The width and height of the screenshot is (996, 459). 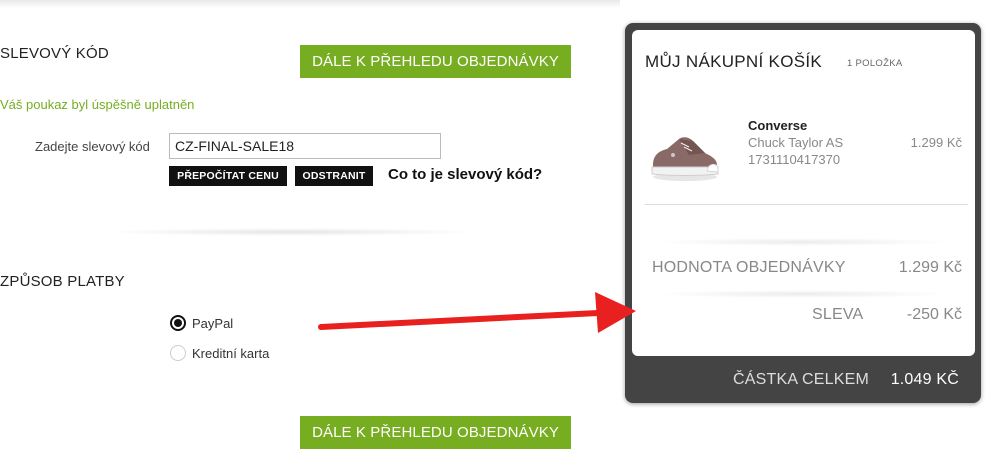 I want to click on continue-to-review-button-top: DÁLE K PŘEHLEDU OBJEDNÁVKY, so click(x=435, y=61).